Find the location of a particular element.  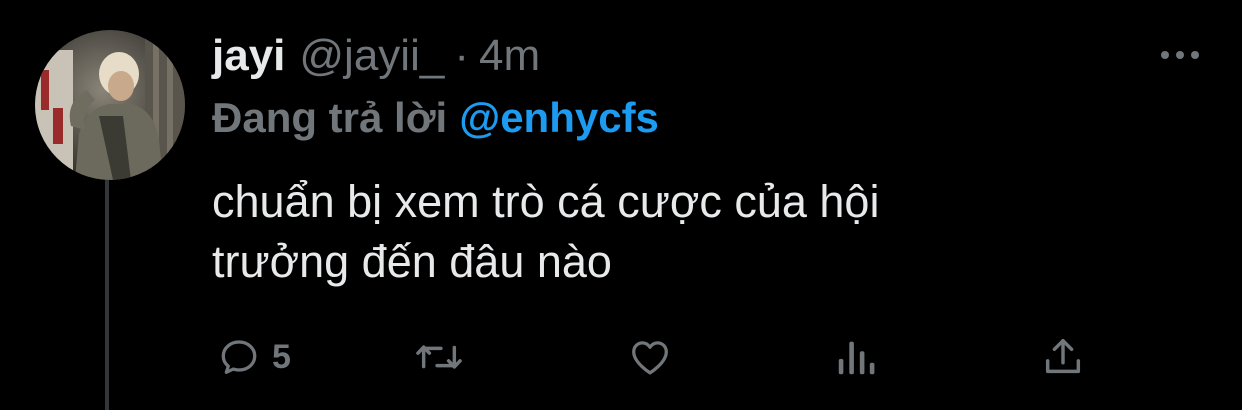

share-upload-icon is located at coordinates (1063, 356).